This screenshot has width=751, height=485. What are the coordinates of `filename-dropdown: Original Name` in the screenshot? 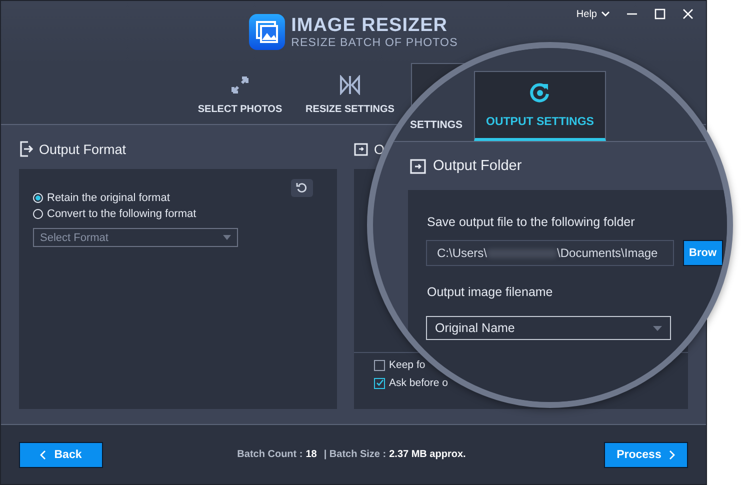 It's located at (548, 328).